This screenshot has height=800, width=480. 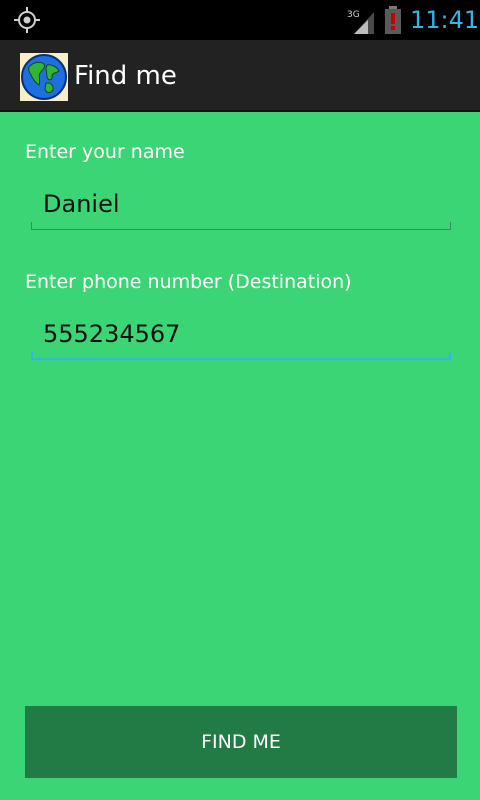 I want to click on phone-field, so click(x=241, y=337).